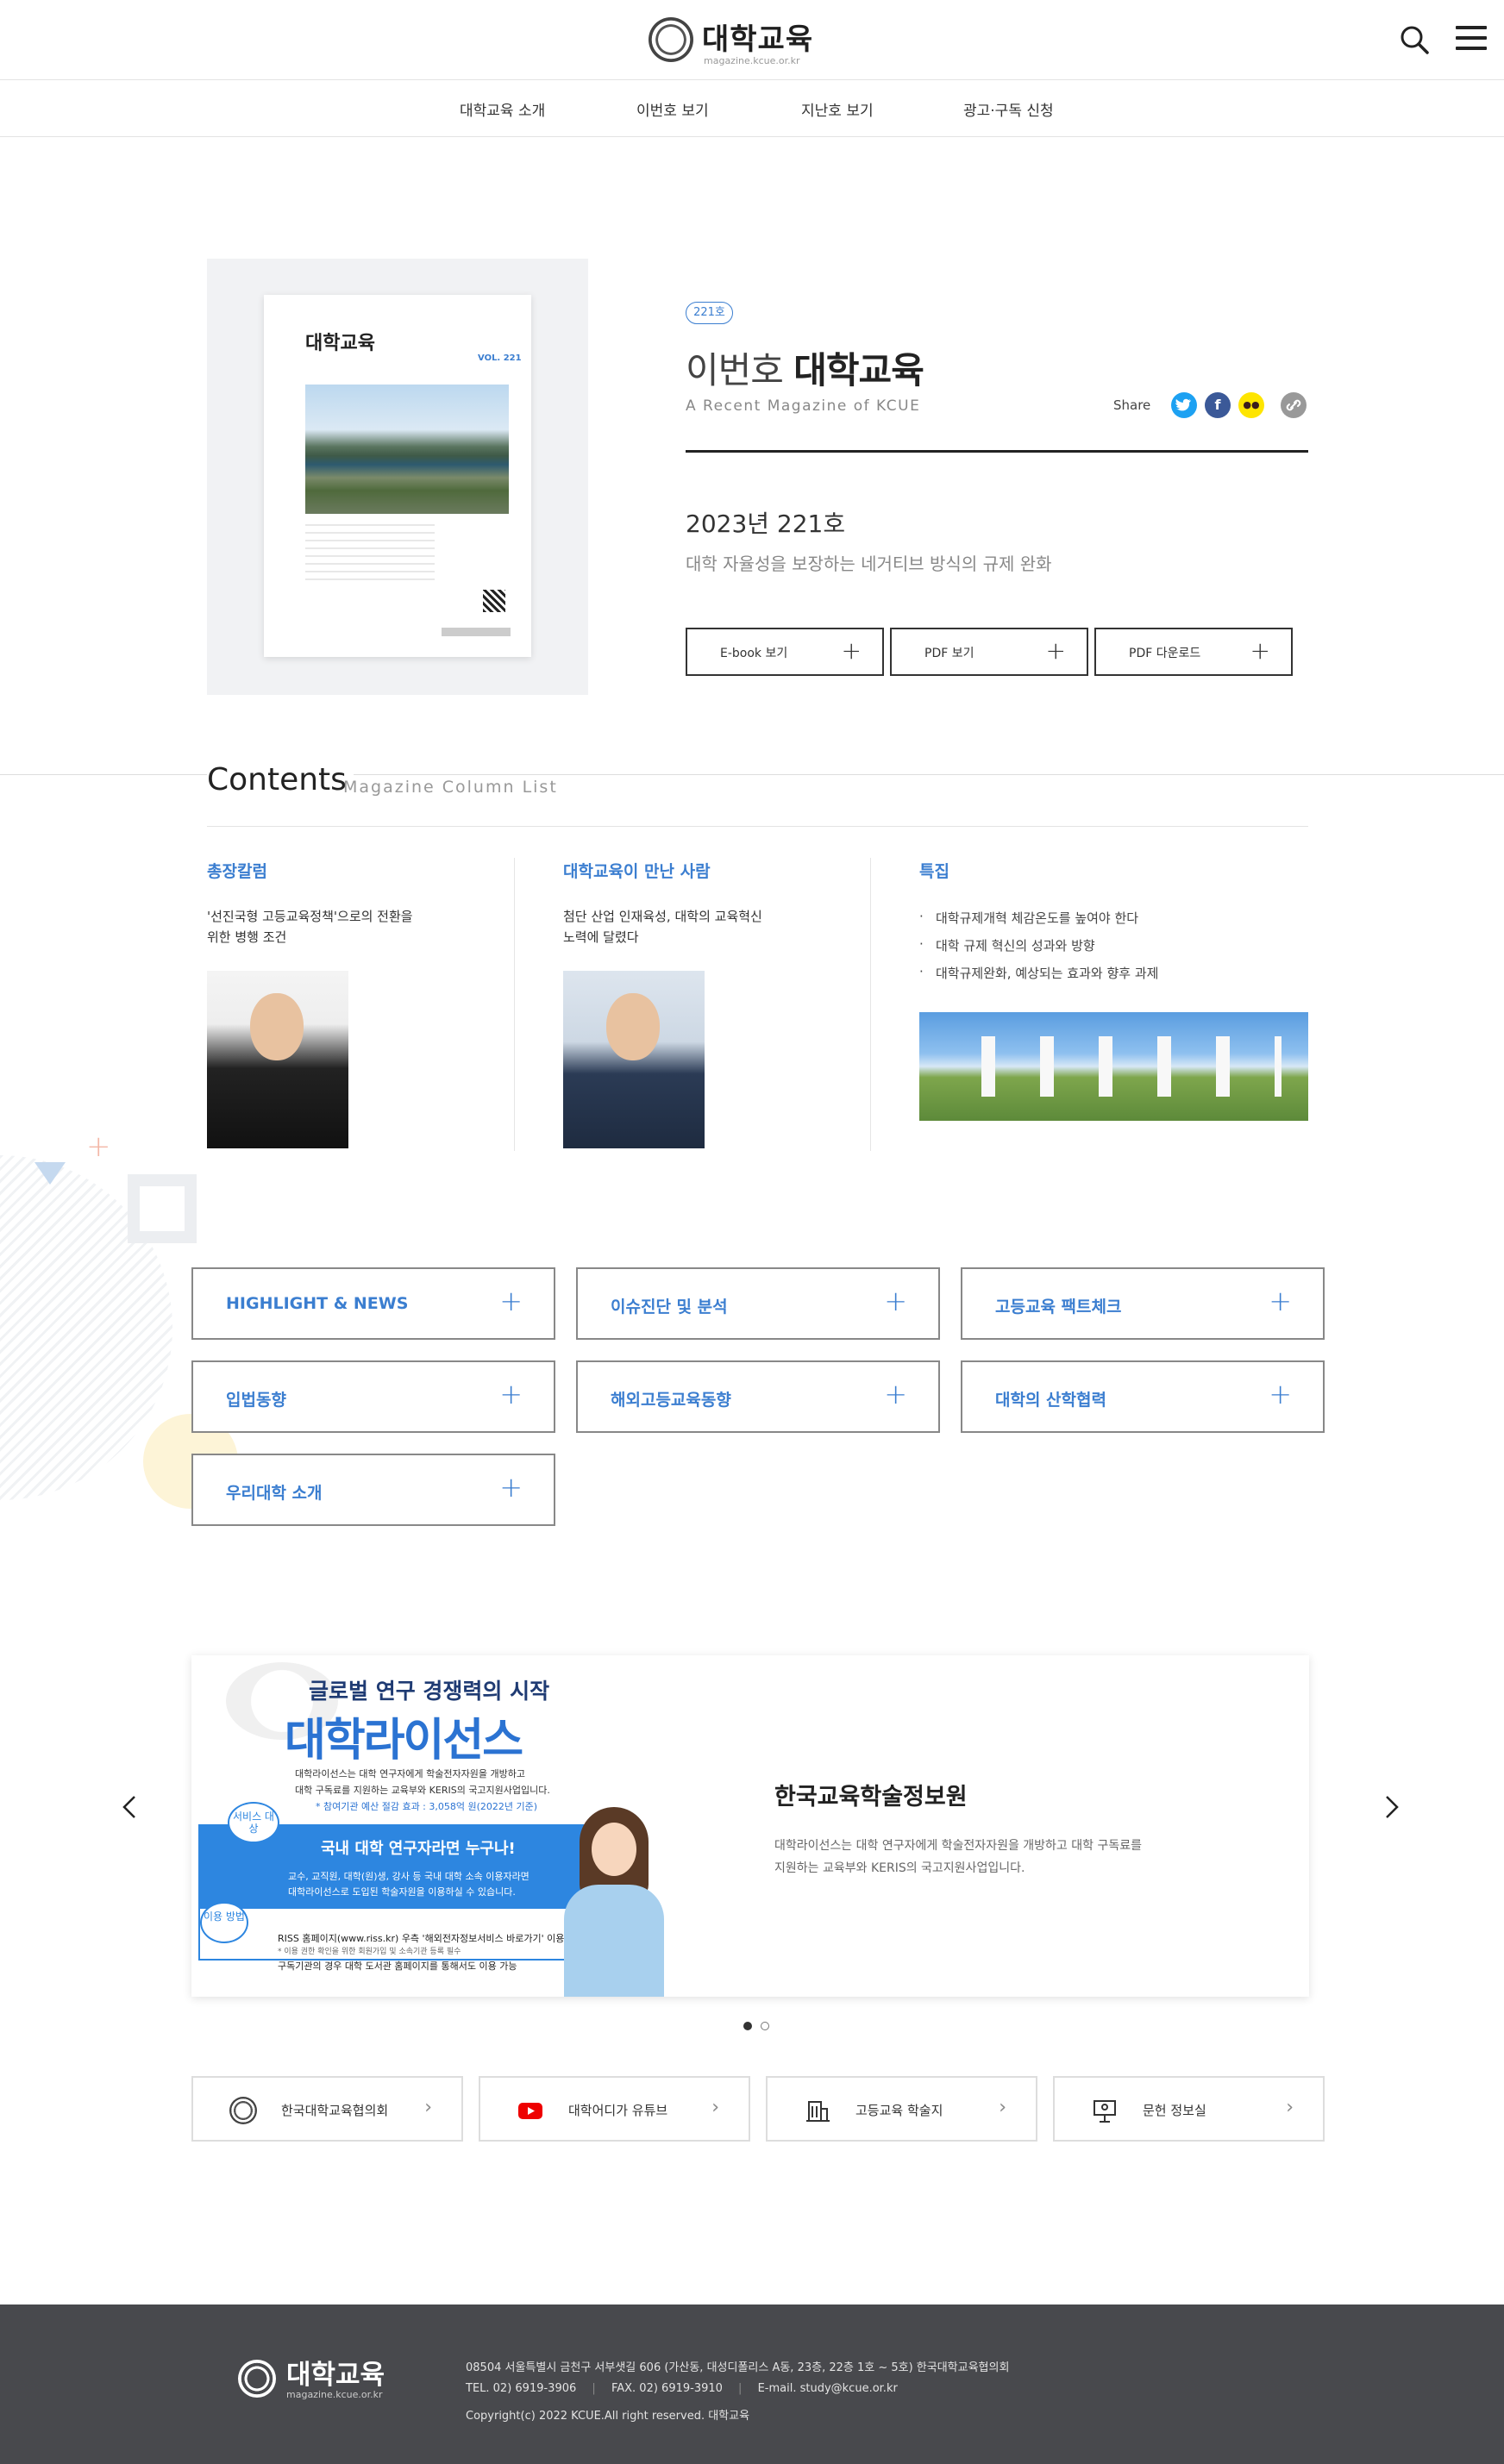 The image size is (1504, 2464). What do you see at coordinates (373, 1490) in the screenshot?
I see `category-university-intro: 우리대학 소개 +` at bounding box center [373, 1490].